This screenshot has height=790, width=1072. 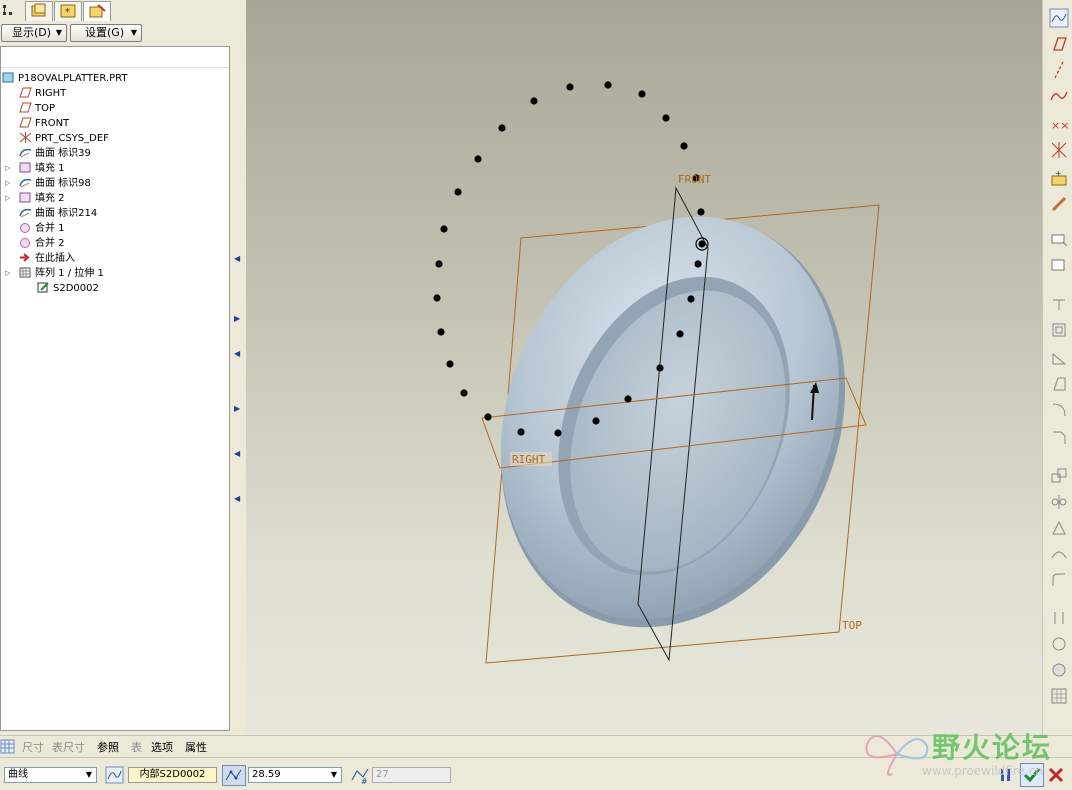 What do you see at coordinates (1059, 410) in the screenshot?
I see `round-icon` at bounding box center [1059, 410].